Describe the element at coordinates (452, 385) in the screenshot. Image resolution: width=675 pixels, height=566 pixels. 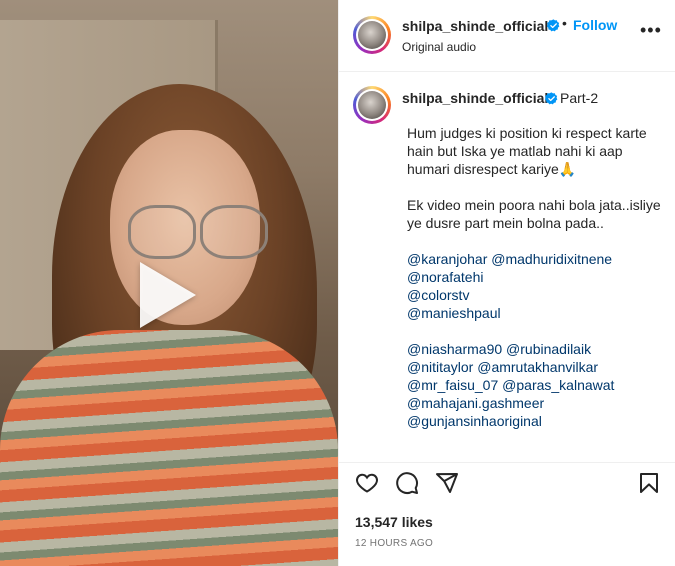
I see `mention-link: @mr_faisu_07` at that location.